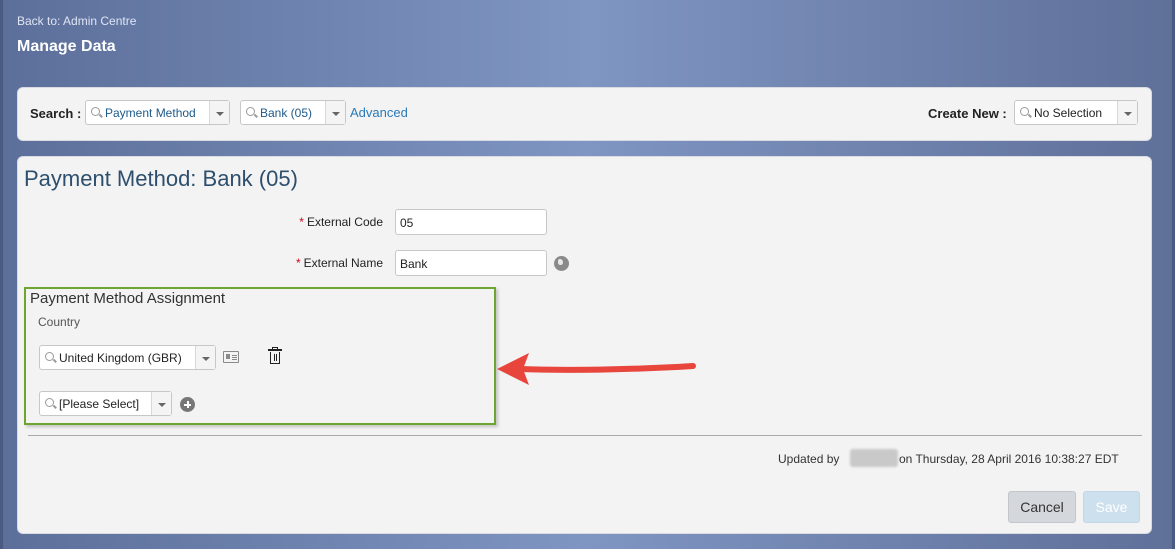  What do you see at coordinates (1009, 459) in the screenshot?
I see `updated-on-text: on Thursday, 28 April 2016 10:38:27 EDT` at bounding box center [1009, 459].